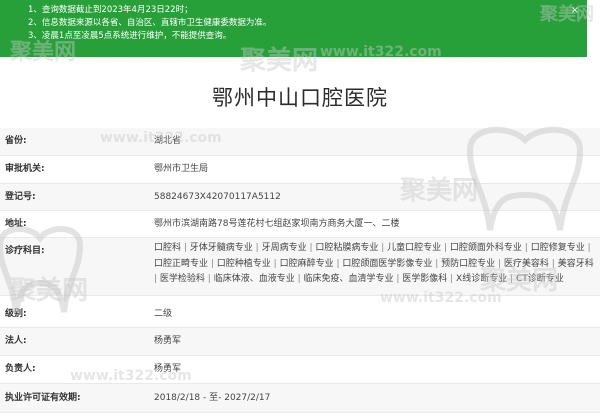 The width and height of the screenshot is (600, 413). What do you see at coordinates (20, 197) in the screenshot?
I see `row-label: 登记号:` at bounding box center [20, 197].